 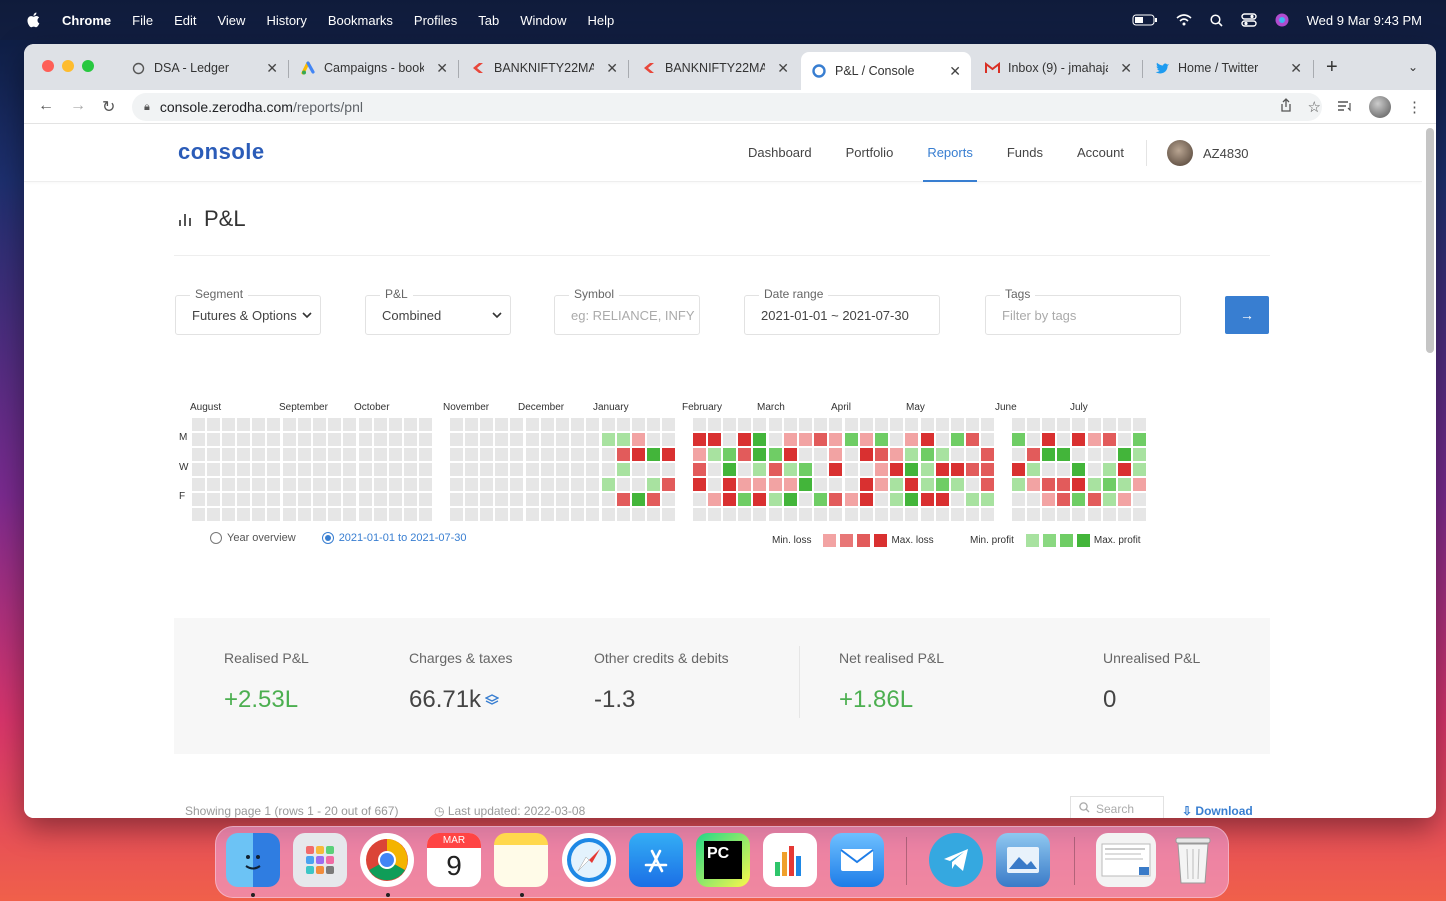 I want to click on telegram-icon, so click(x=956, y=860).